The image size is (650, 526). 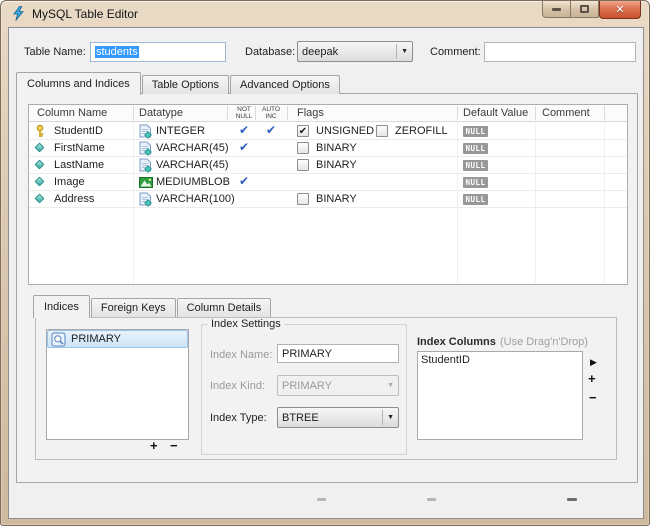 I want to click on zerofill-checkbox, so click(x=382, y=131).